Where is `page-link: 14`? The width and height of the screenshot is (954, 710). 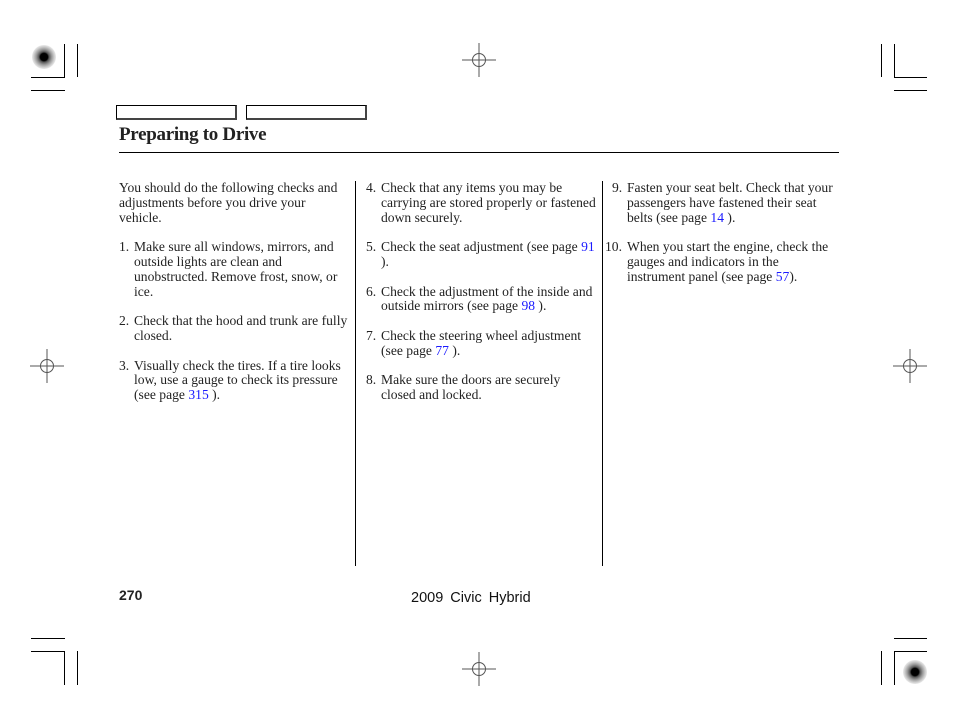
page-link: 14 is located at coordinates (717, 217).